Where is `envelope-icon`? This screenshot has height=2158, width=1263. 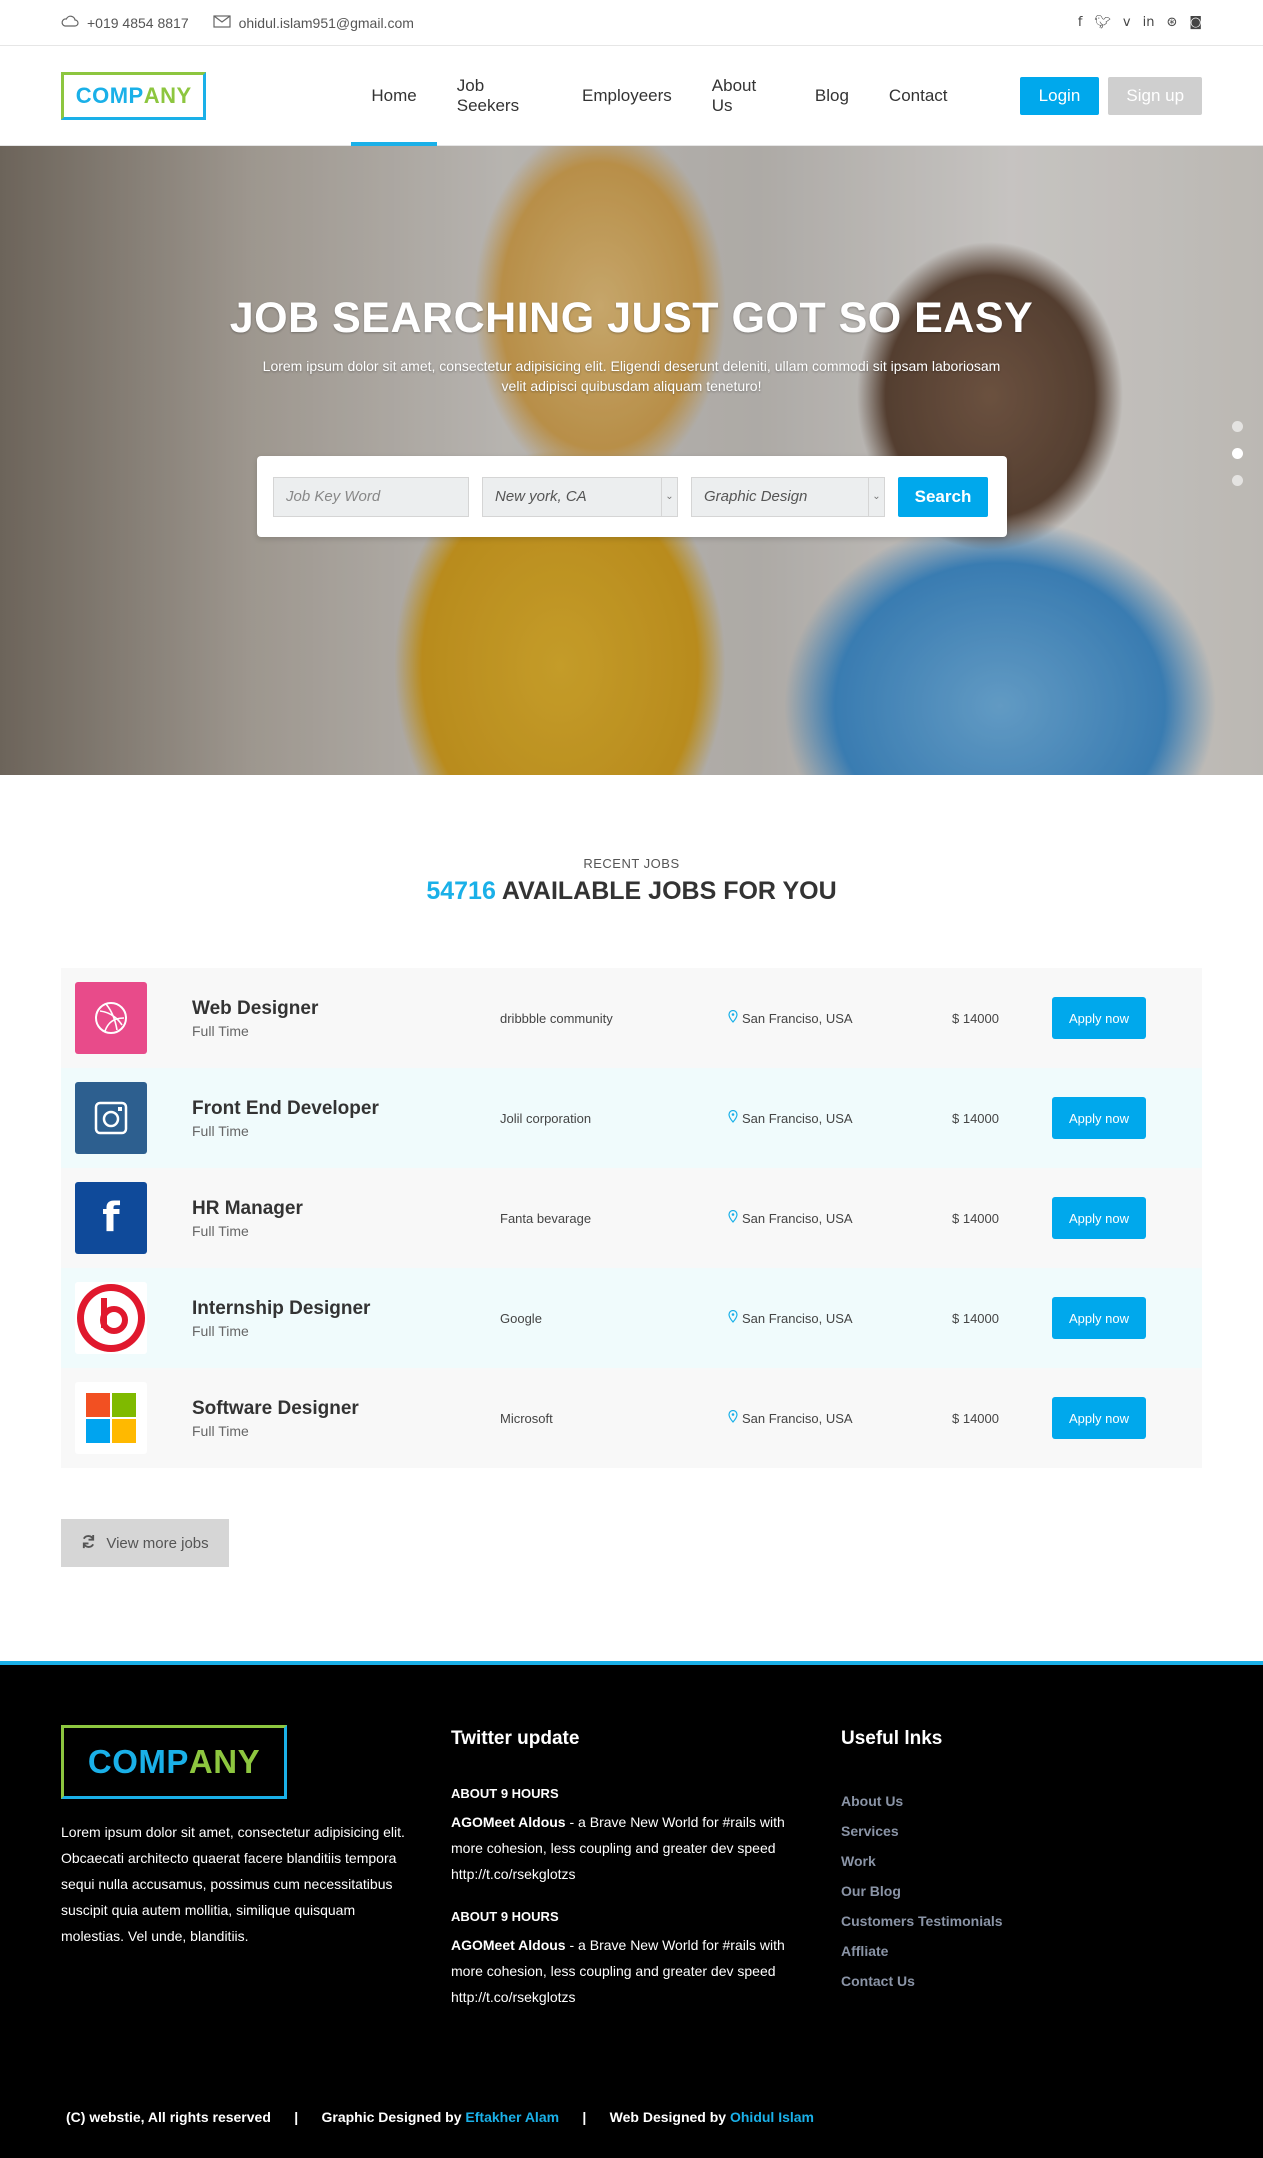 envelope-icon is located at coordinates (222, 22).